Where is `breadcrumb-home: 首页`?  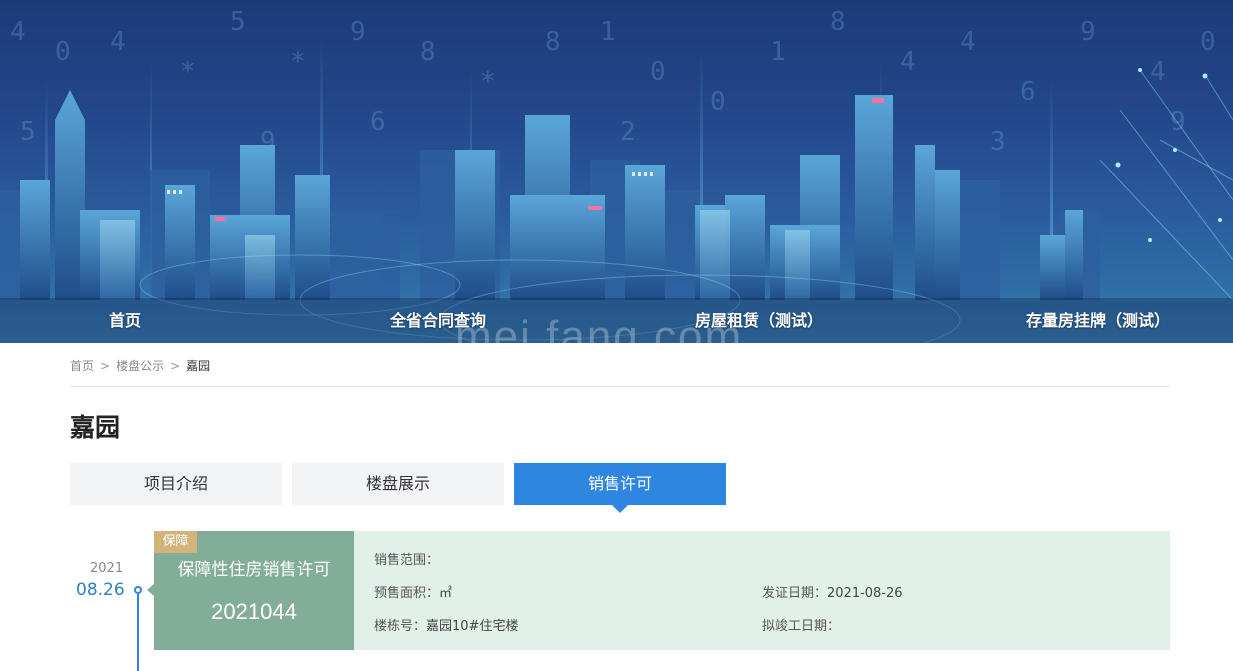 breadcrumb-home: 首页 is located at coordinates (82, 366).